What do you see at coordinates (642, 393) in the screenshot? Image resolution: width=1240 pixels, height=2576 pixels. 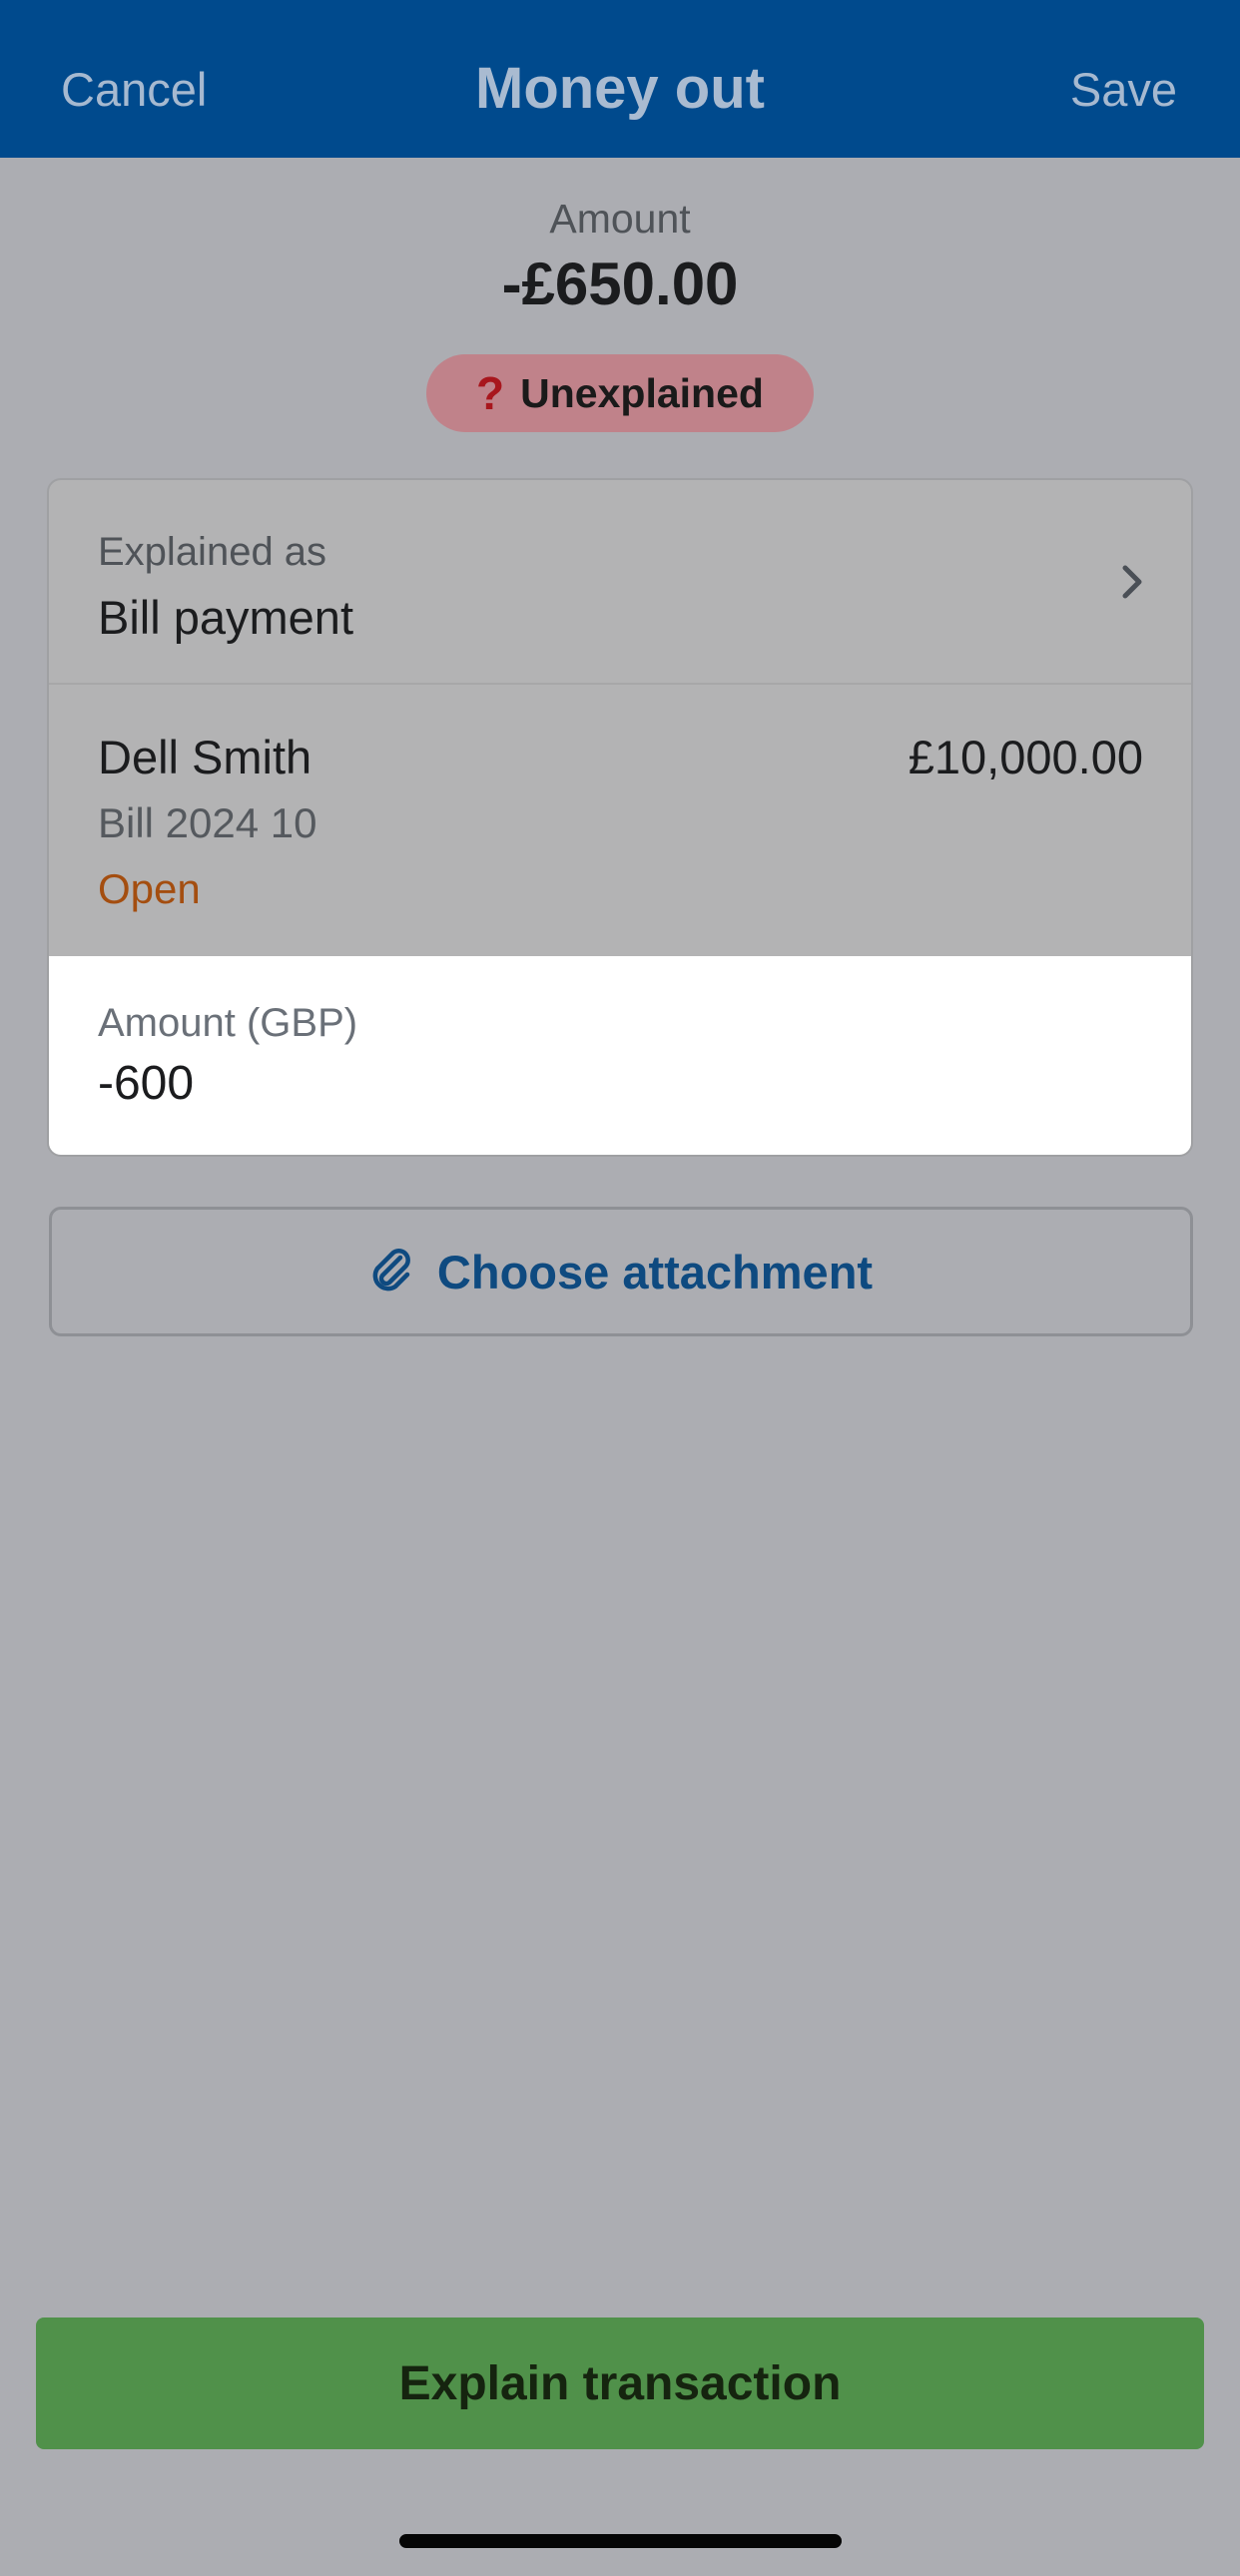 I see `status-badge-text: Unexplained` at bounding box center [642, 393].